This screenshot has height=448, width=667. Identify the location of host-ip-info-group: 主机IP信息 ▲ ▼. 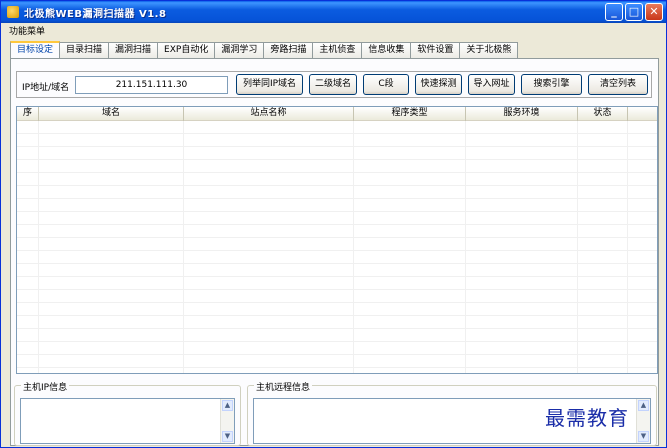
(127, 413).